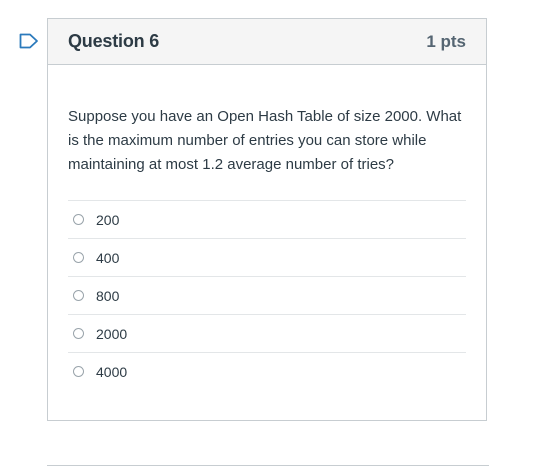 This screenshot has height=467, width=540. I want to click on question-title: Question 6, so click(114, 41).